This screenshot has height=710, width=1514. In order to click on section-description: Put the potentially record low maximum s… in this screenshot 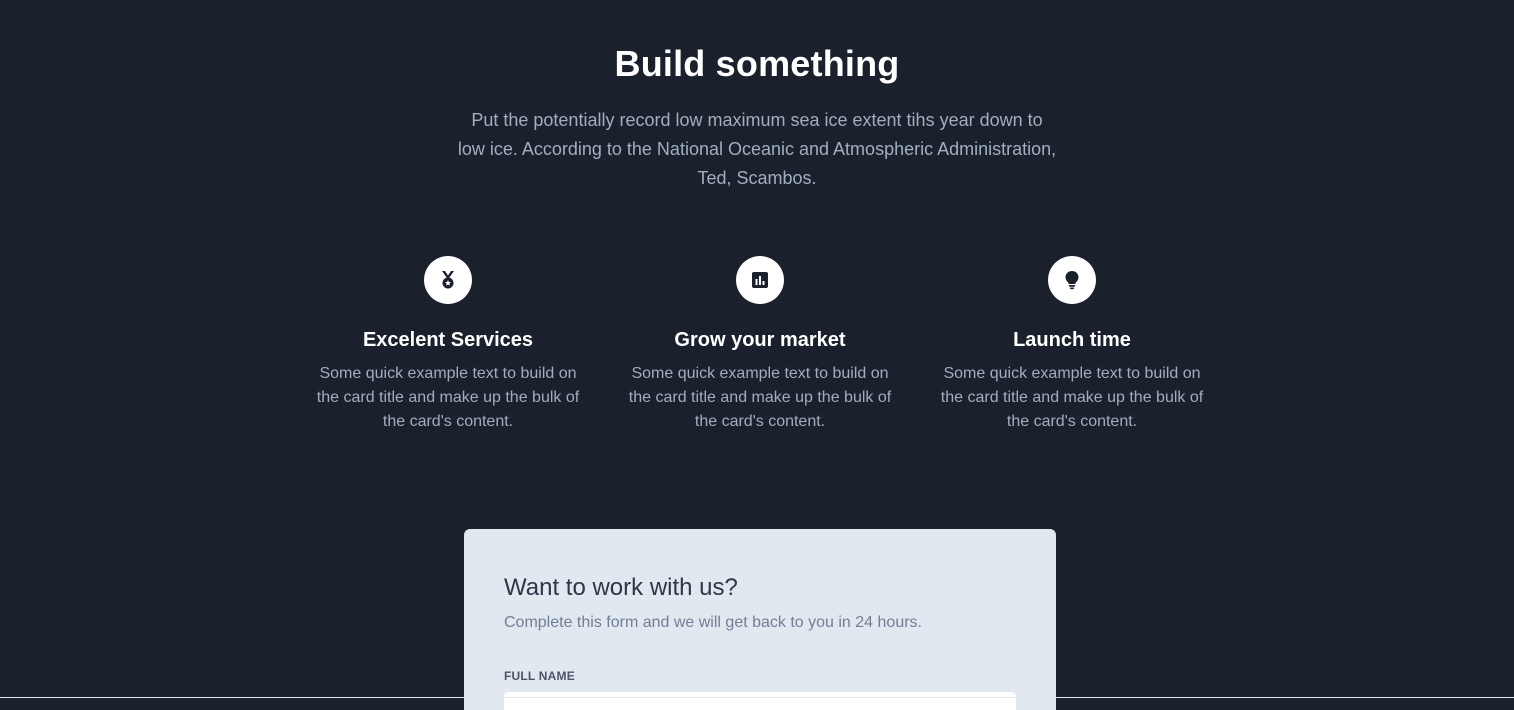, I will do `click(757, 149)`.